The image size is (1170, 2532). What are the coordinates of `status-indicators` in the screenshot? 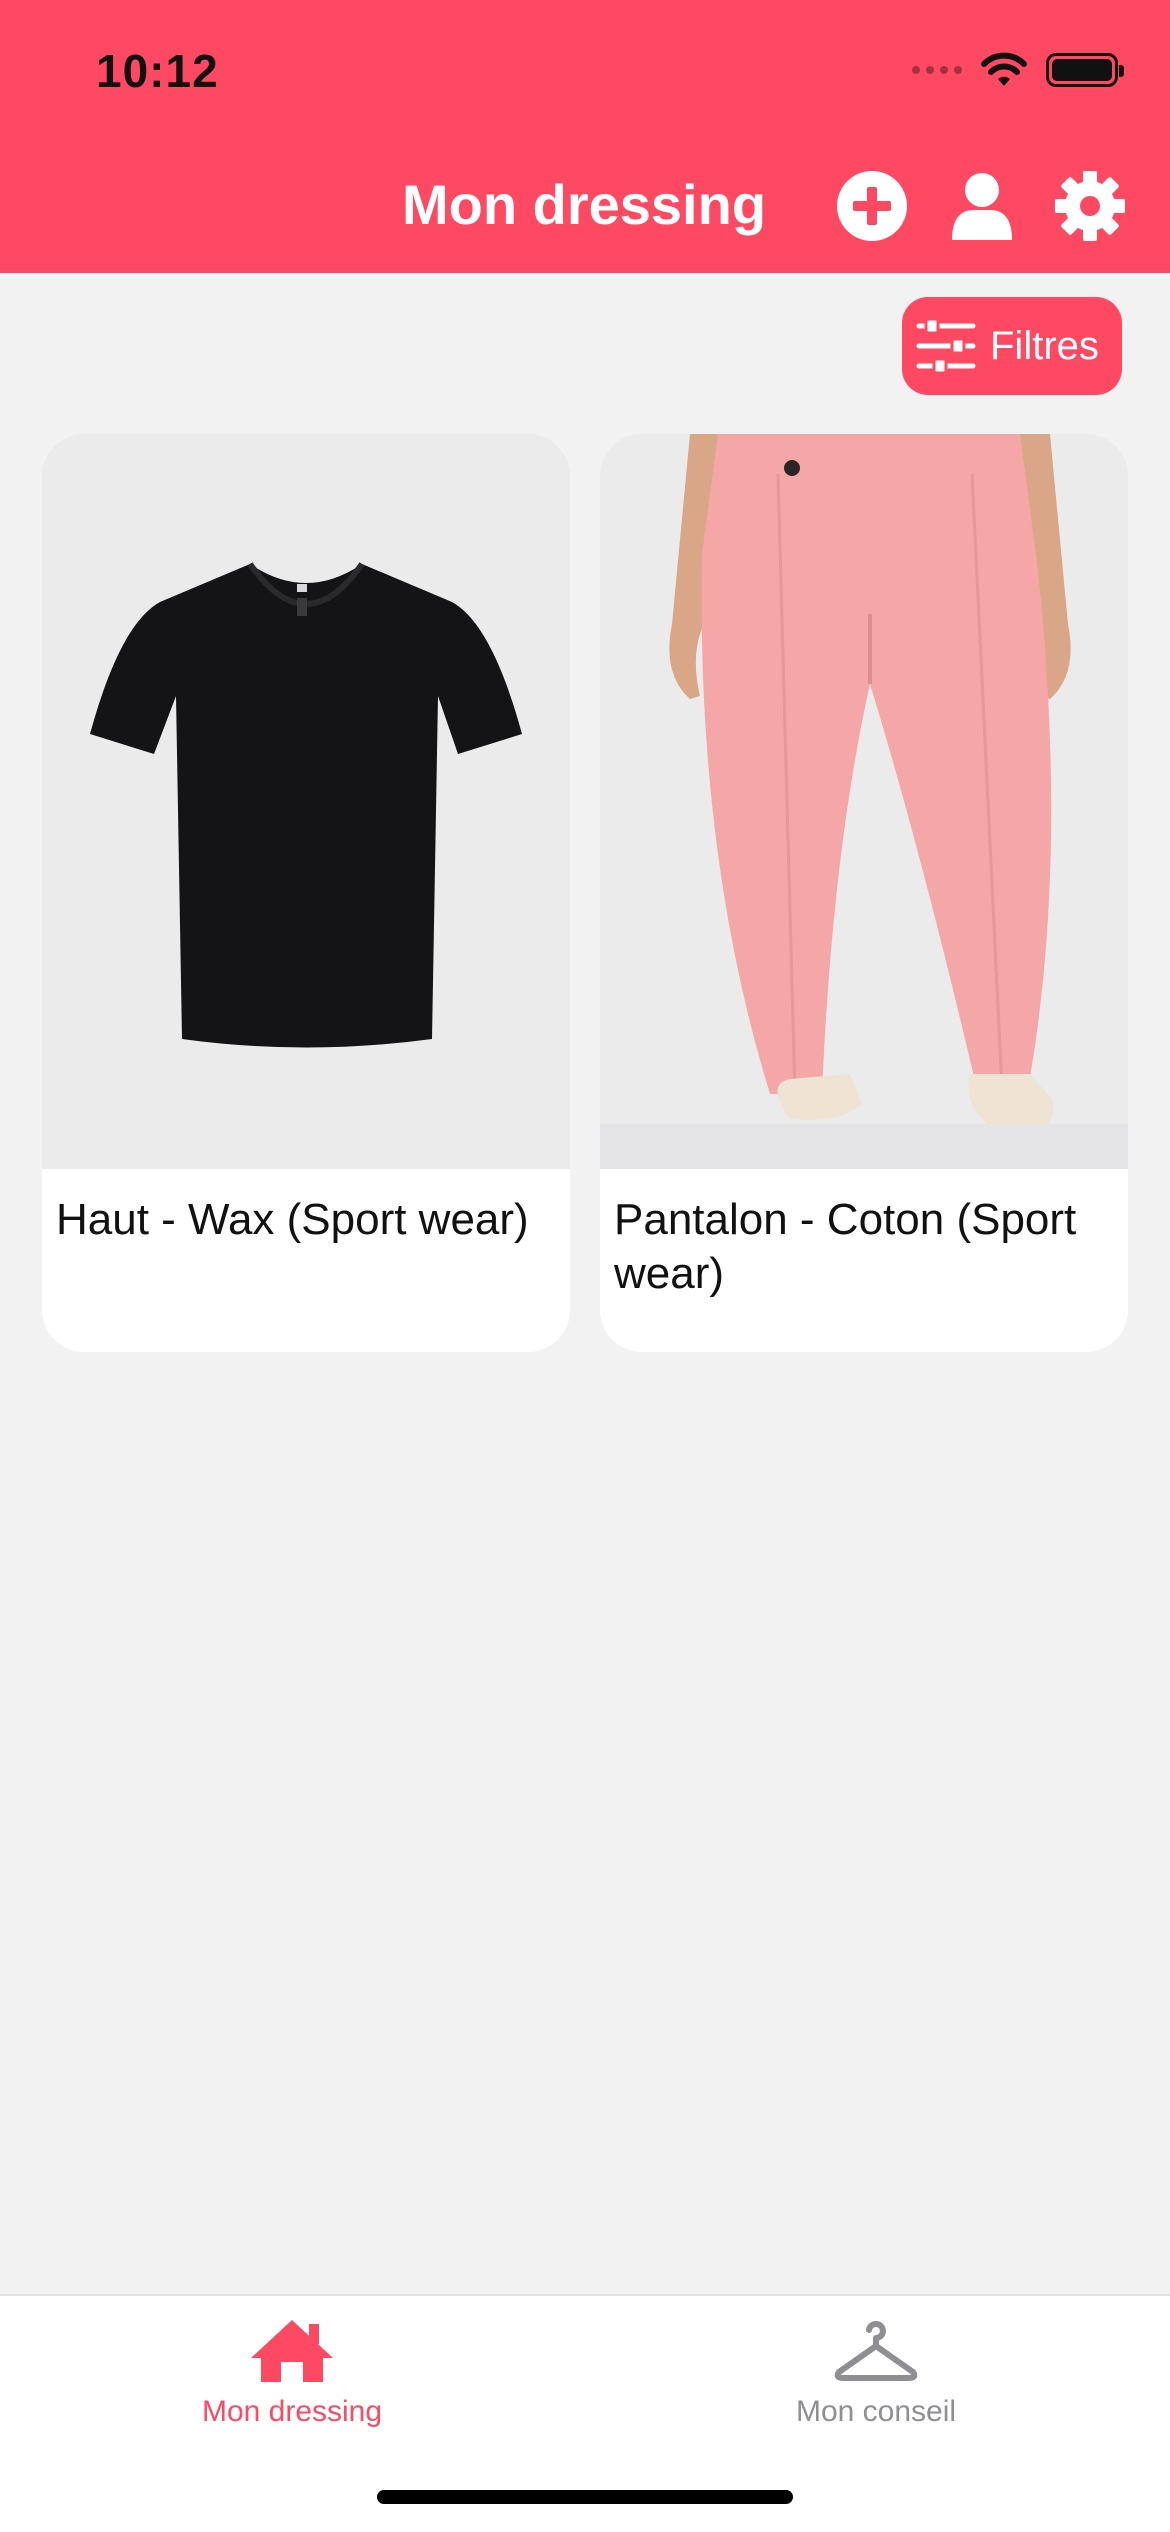 It's located at (1018, 70).